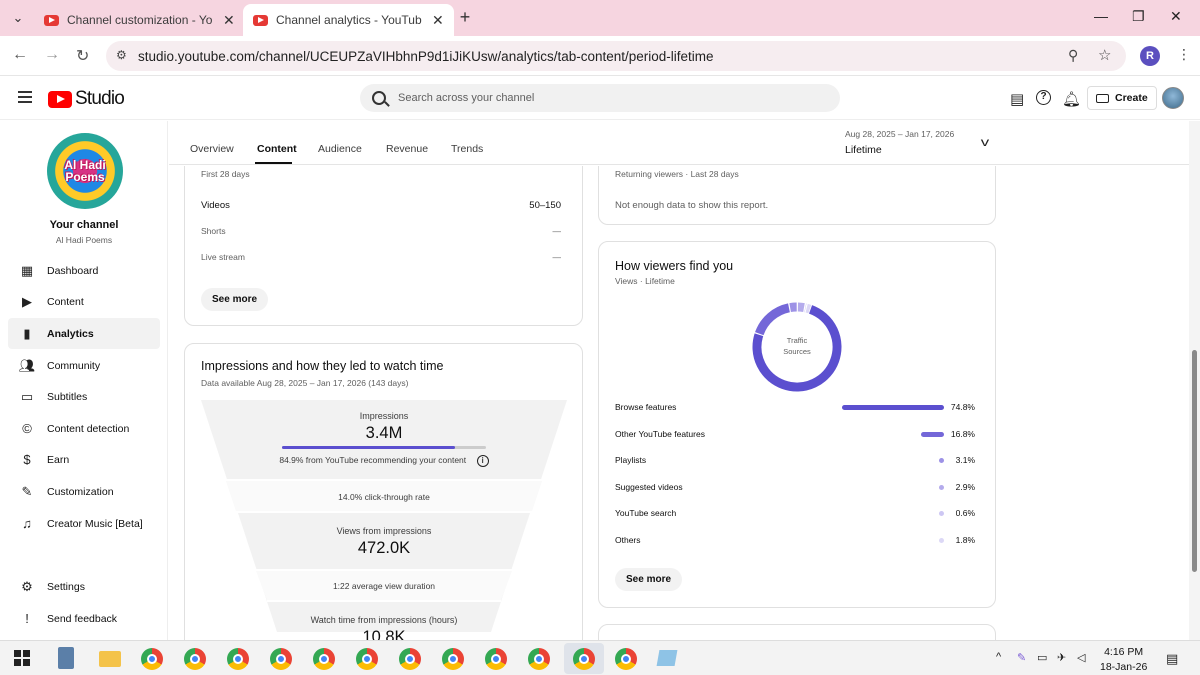  What do you see at coordinates (67, 396) in the screenshot?
I see `sidebar-item-label: Subtitles` at bounding box center [67, 396].